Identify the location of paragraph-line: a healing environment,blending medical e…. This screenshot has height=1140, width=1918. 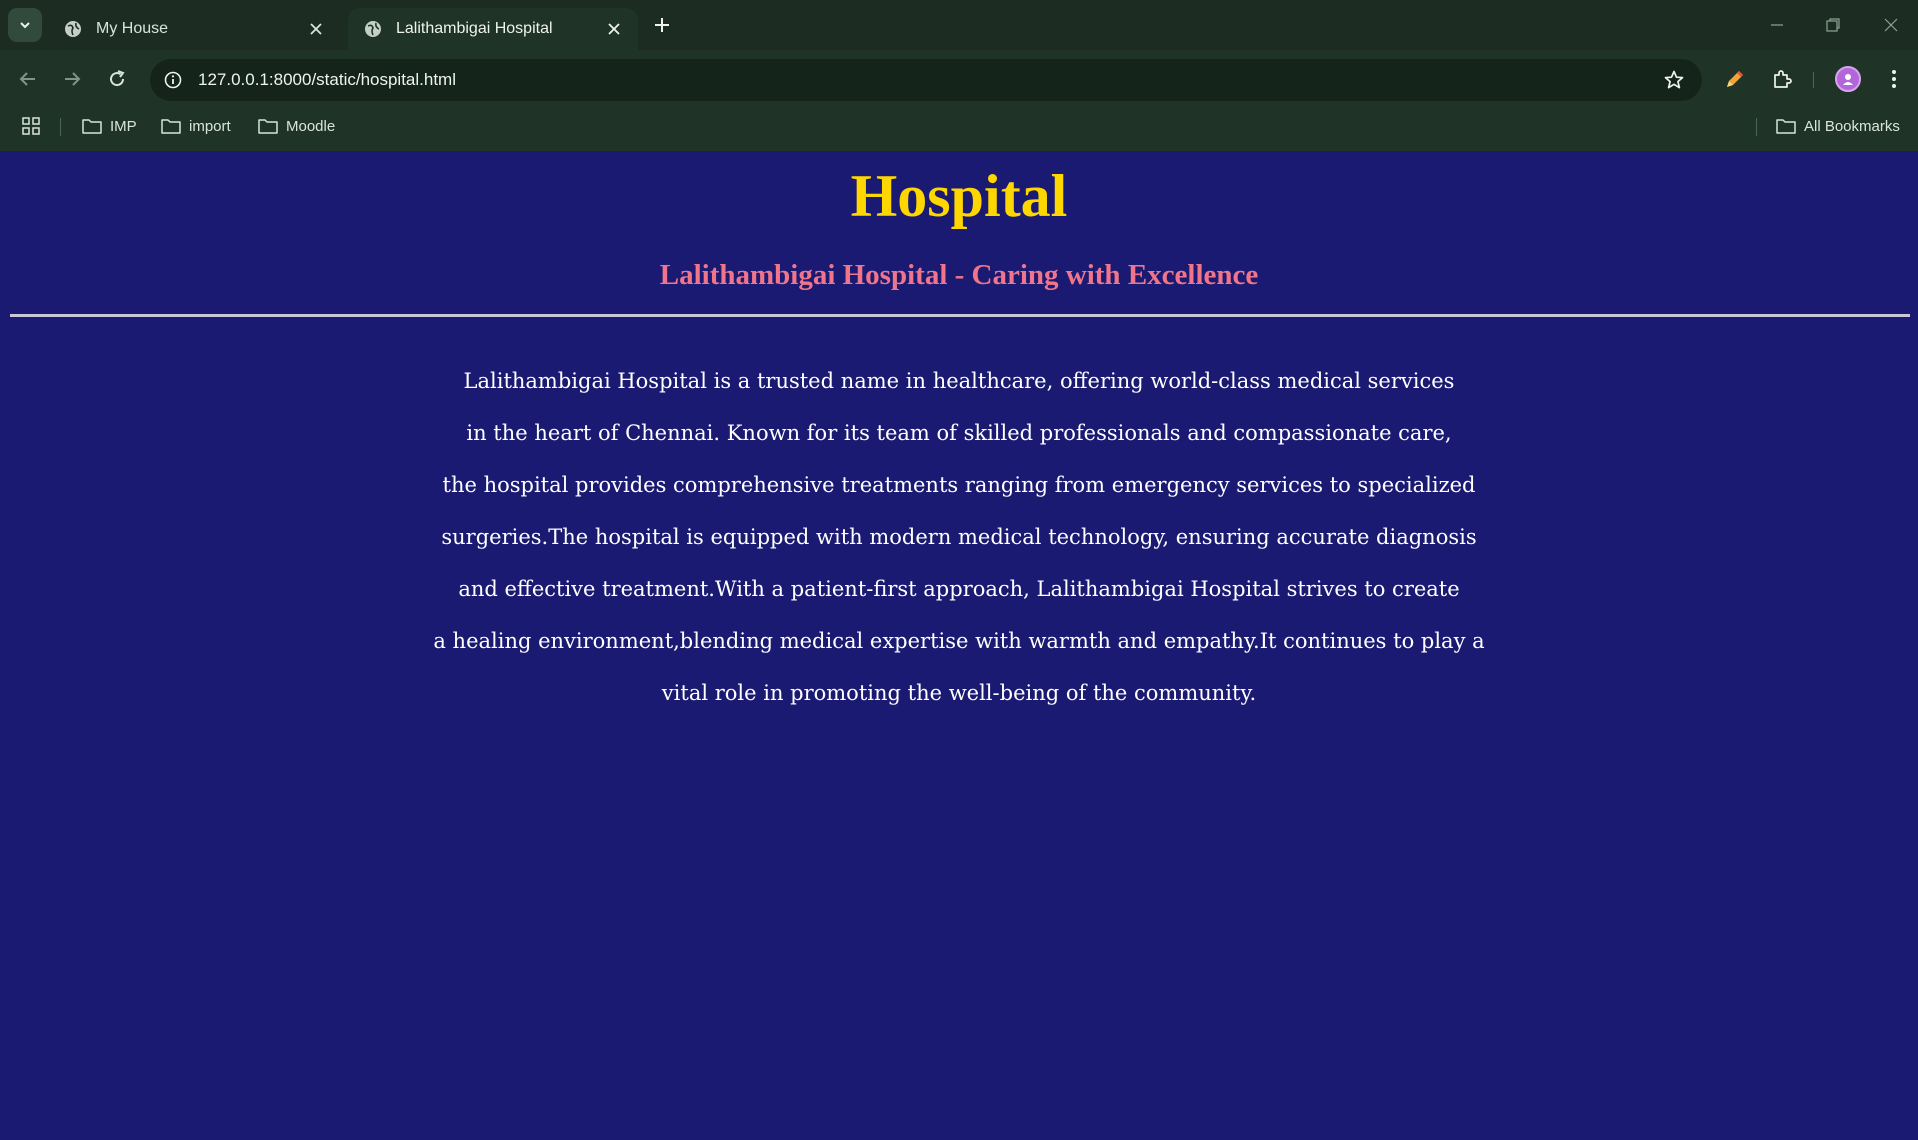
(959, 641).